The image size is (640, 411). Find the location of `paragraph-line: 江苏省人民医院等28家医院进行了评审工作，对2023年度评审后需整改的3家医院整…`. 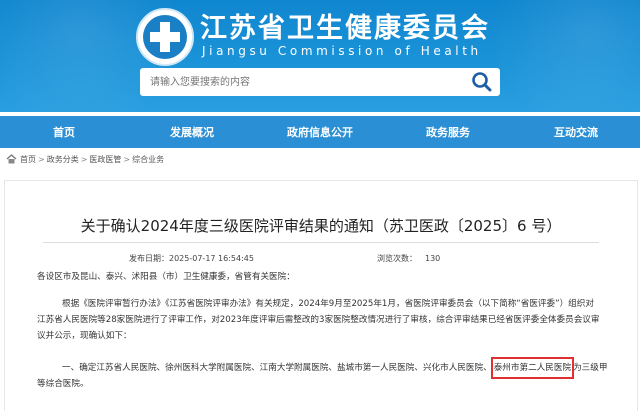

paragraph-line: 江苏省人民医院等28家医院进行了评审工作，对2023年度评审后需整改的3家医院整… is located at coordinates (318, 320).